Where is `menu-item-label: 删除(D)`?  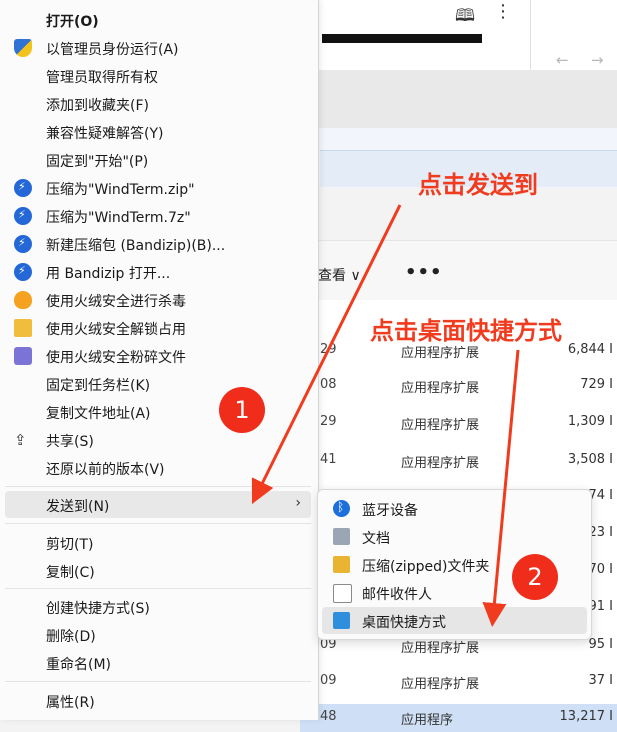
menu-item-label: 删除(D) is located at coordinates (71, 637).